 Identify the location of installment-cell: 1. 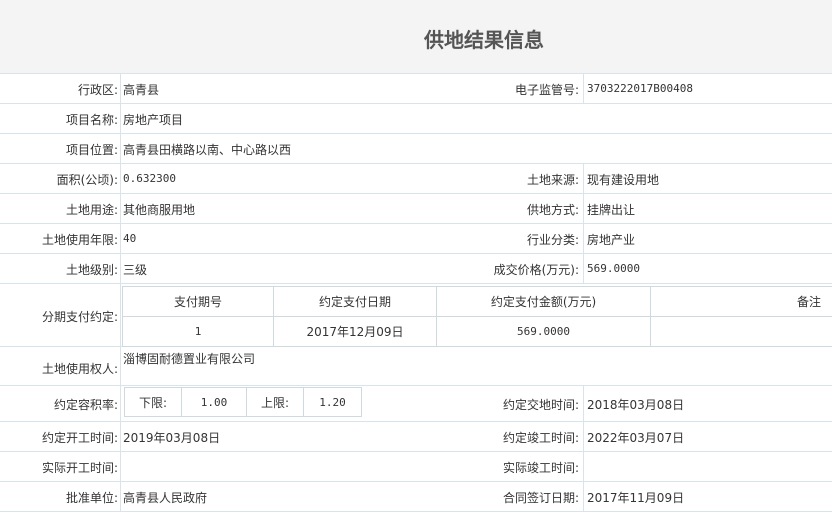
(198, 331).